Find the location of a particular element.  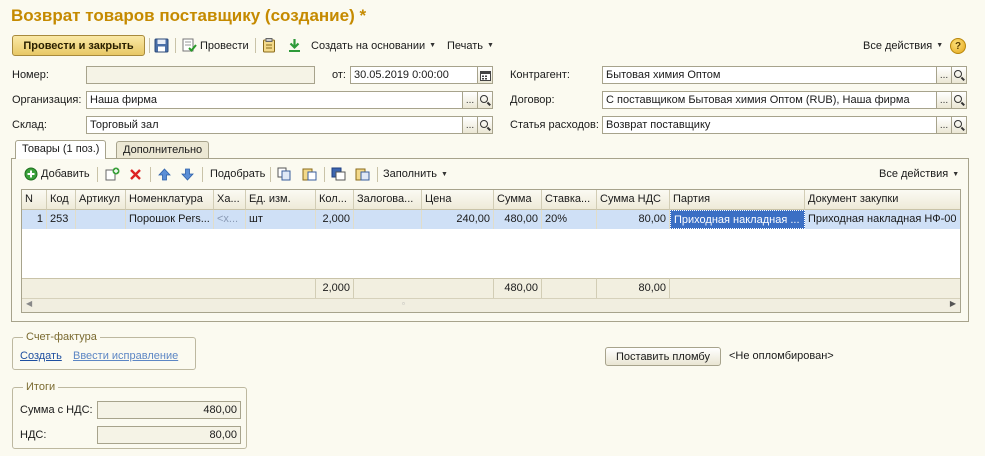

total-sum: 480,00 is located at coordinates (518, 288).